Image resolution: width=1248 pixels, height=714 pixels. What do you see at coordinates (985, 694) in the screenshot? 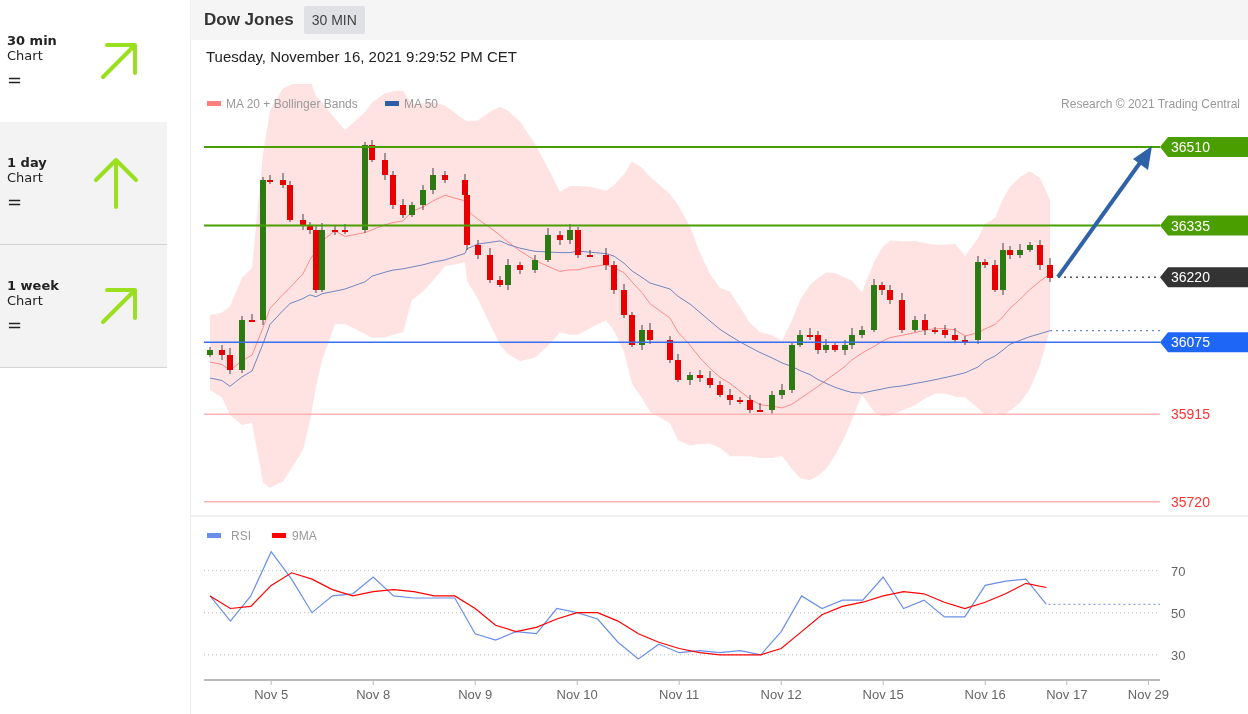
I see `x-tick-label: Nov 16` at bounding box center [985, 694].